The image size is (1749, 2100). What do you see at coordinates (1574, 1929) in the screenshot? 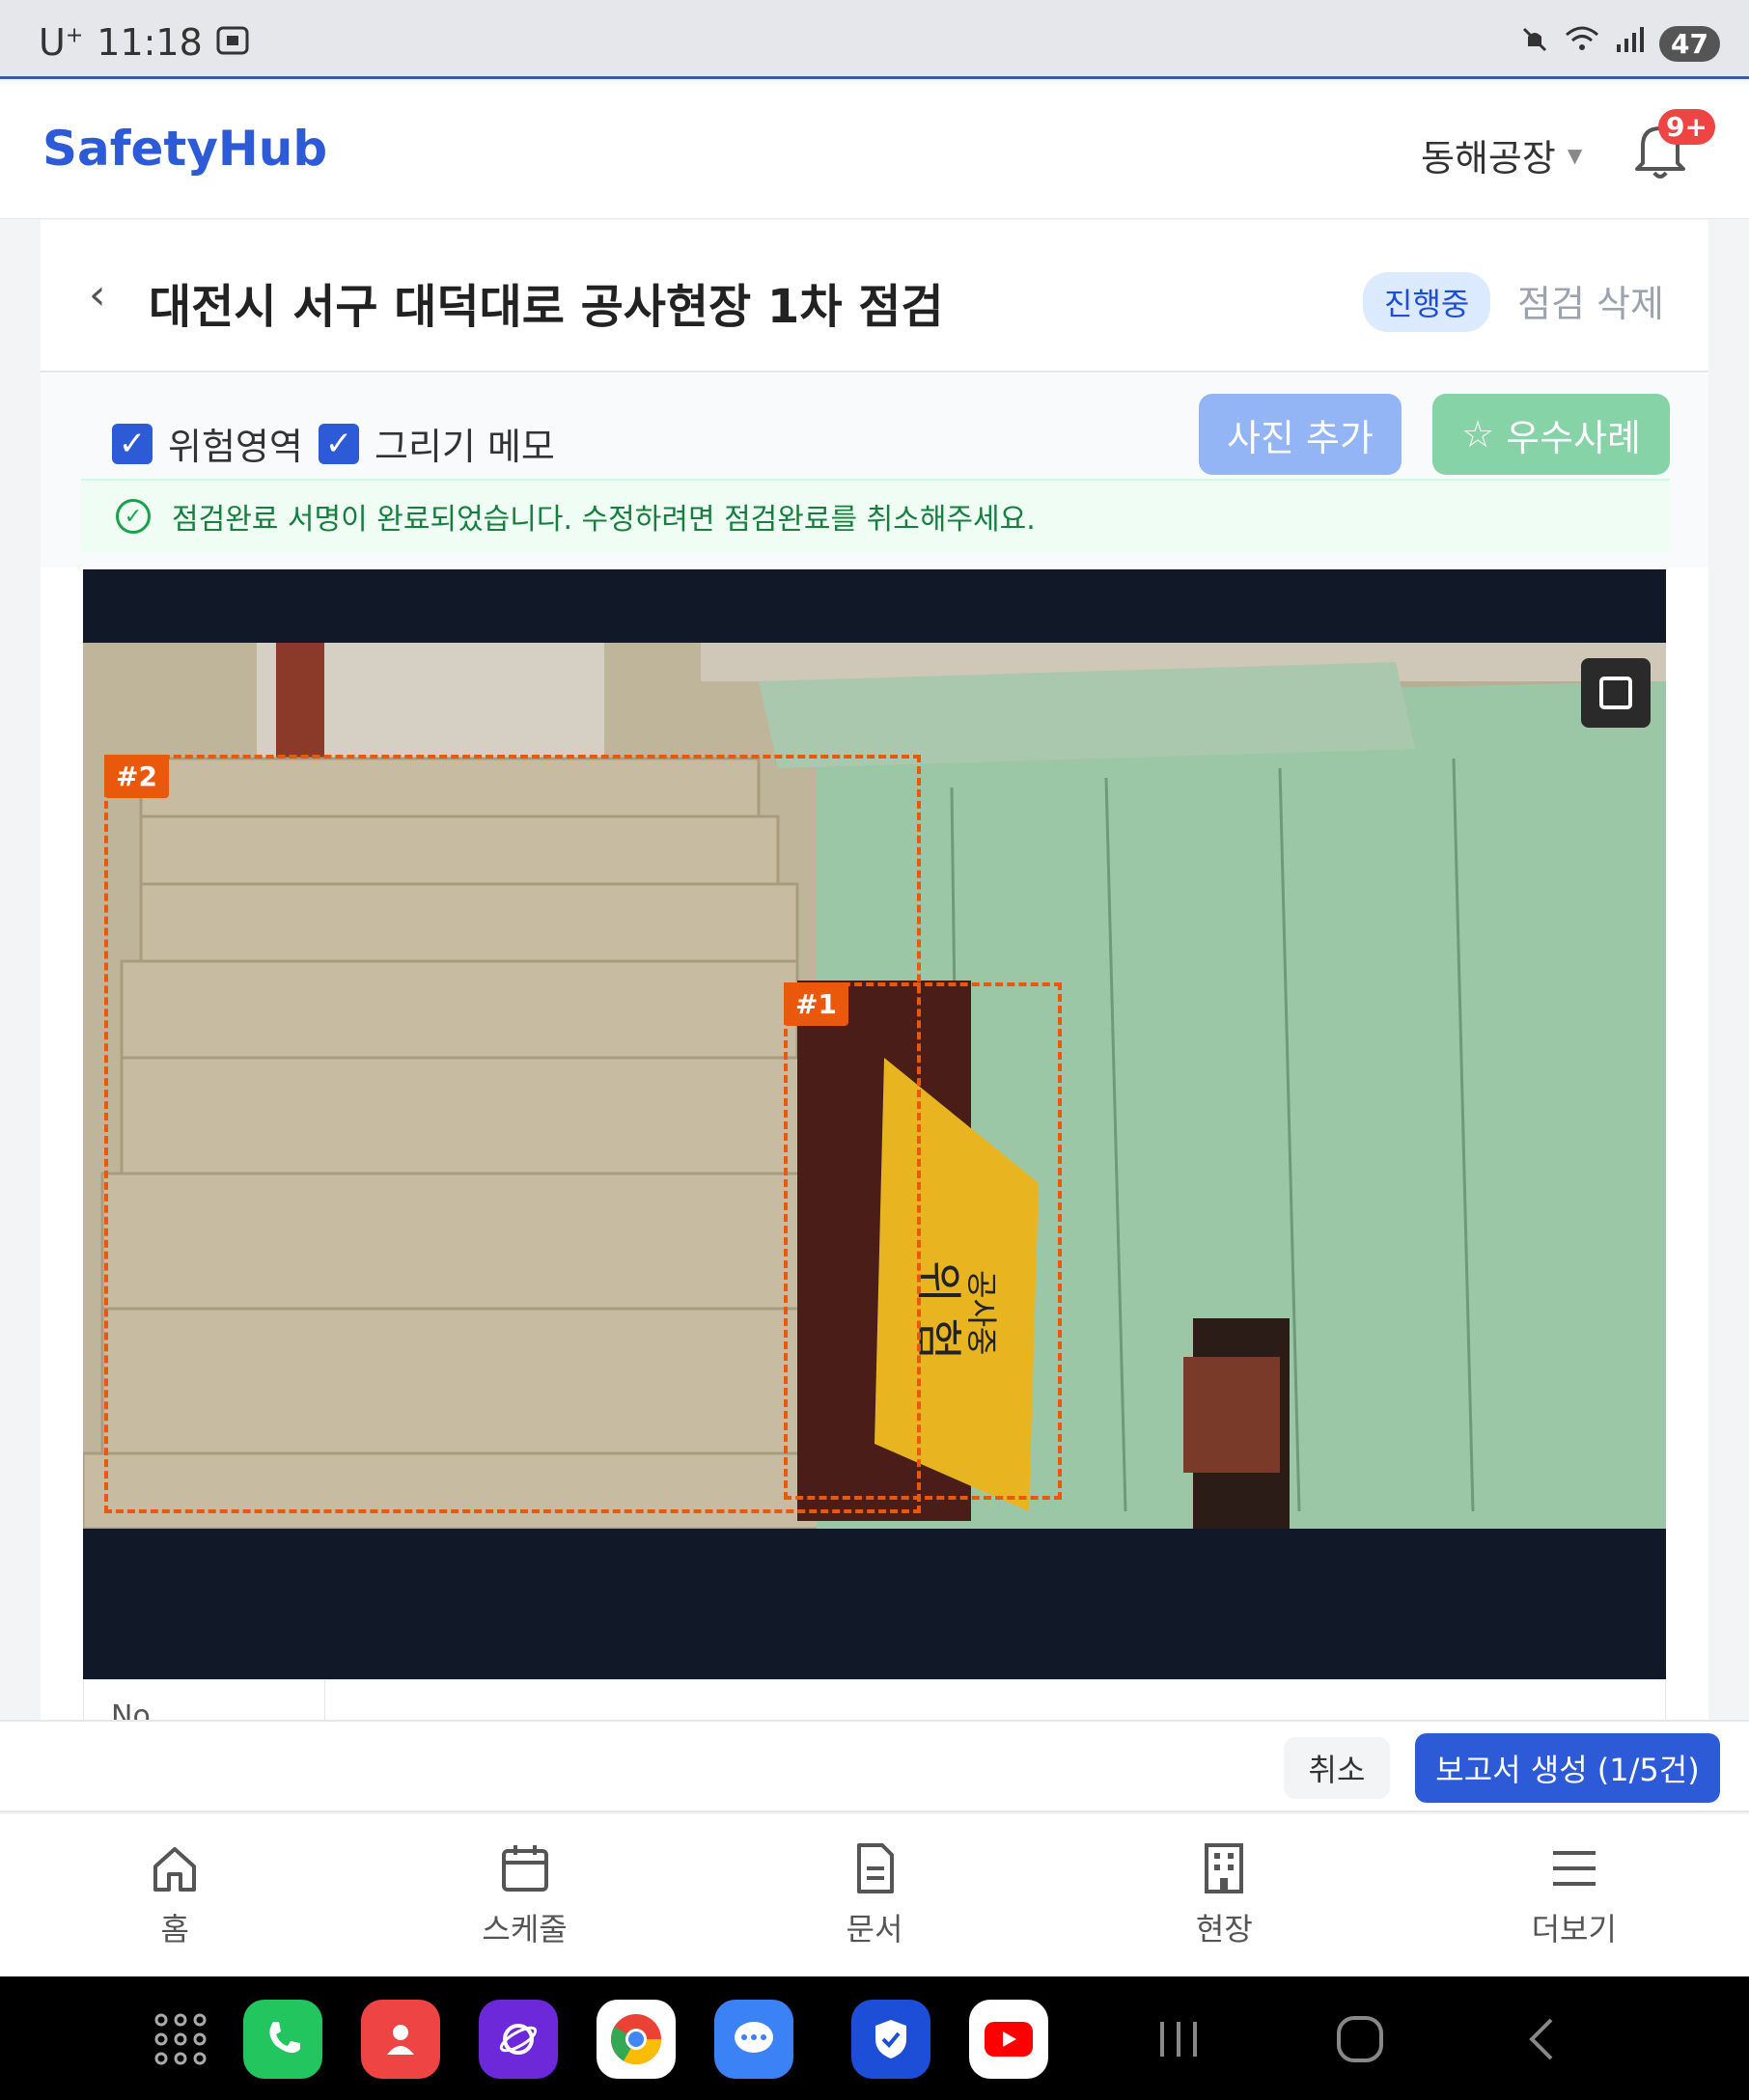
I see `nav-more-label: 더보기` at bounding box center [1574, 1929].